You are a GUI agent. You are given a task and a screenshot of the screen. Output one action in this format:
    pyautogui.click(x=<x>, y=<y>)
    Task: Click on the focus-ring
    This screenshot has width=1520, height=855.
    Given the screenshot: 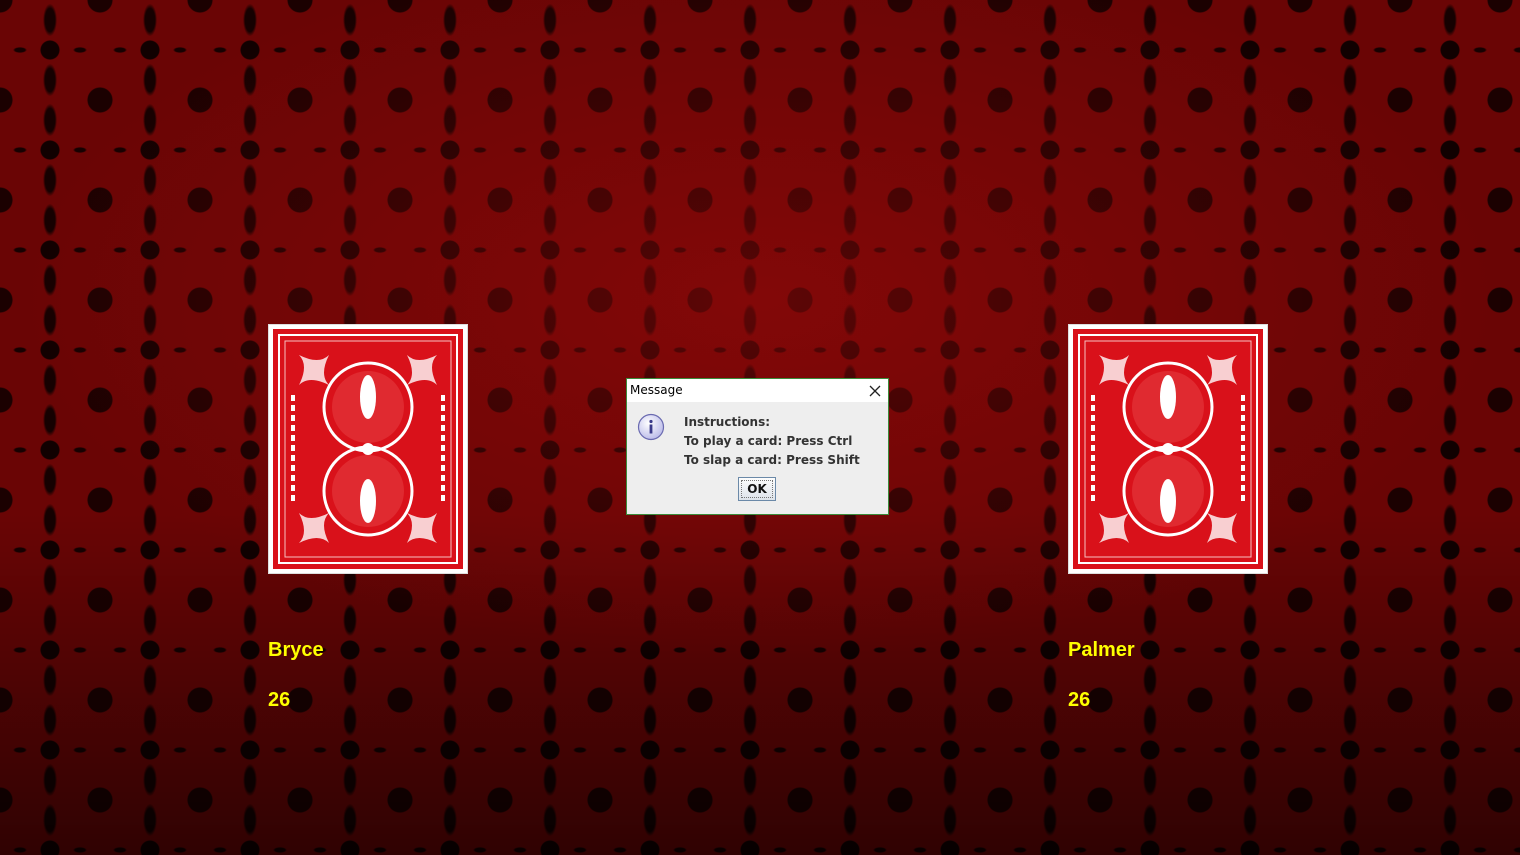 What is the action you would take?
    pyautogui.click(x=757, y=489)
    